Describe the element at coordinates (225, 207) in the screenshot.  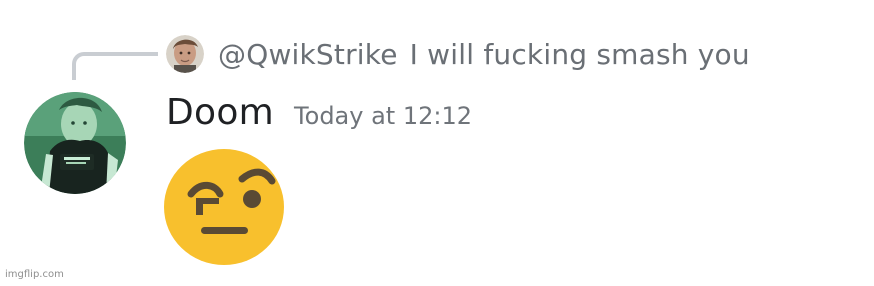
I see `face-with-raised-eyebrow-emoji` at that location.